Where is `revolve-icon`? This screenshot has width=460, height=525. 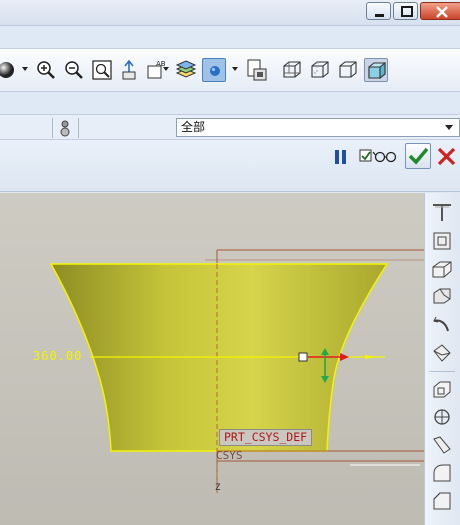
revolve-icon is located at coordinates (441, 324).